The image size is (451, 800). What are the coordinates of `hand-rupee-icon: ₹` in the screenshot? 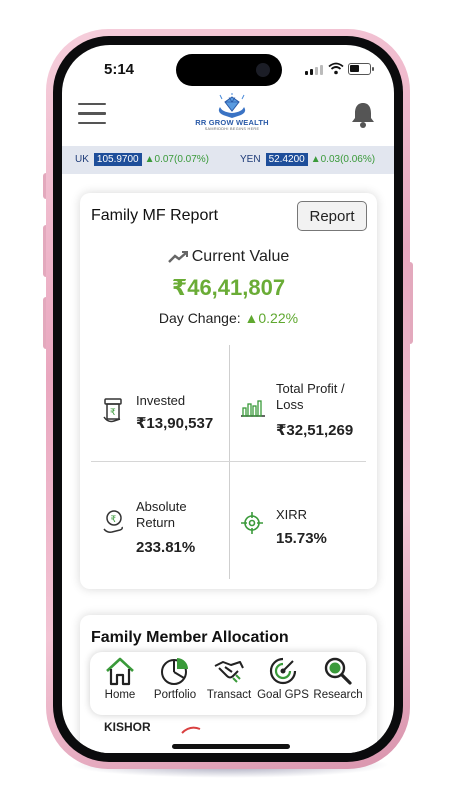 It's located at (113, 521).